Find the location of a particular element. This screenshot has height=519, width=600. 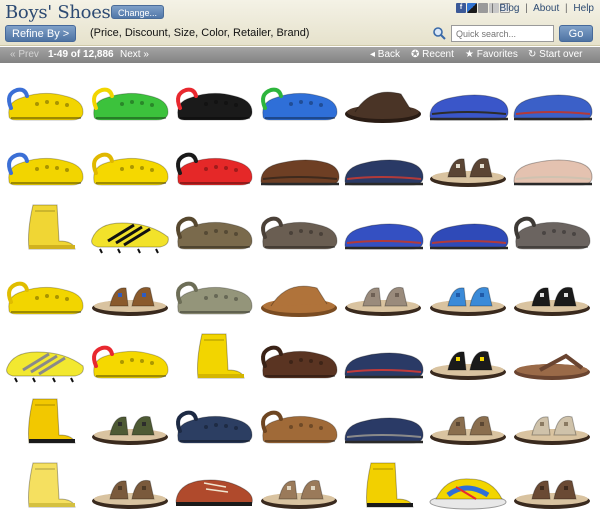

favorites-link: ★ Favorites is located at coordinates (491, 55).